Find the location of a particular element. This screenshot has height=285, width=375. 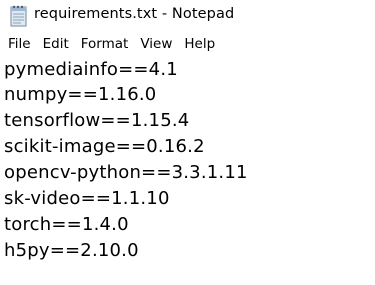

editor-line: scikit-image==0.16.2 is located at coordinates (104, 146).